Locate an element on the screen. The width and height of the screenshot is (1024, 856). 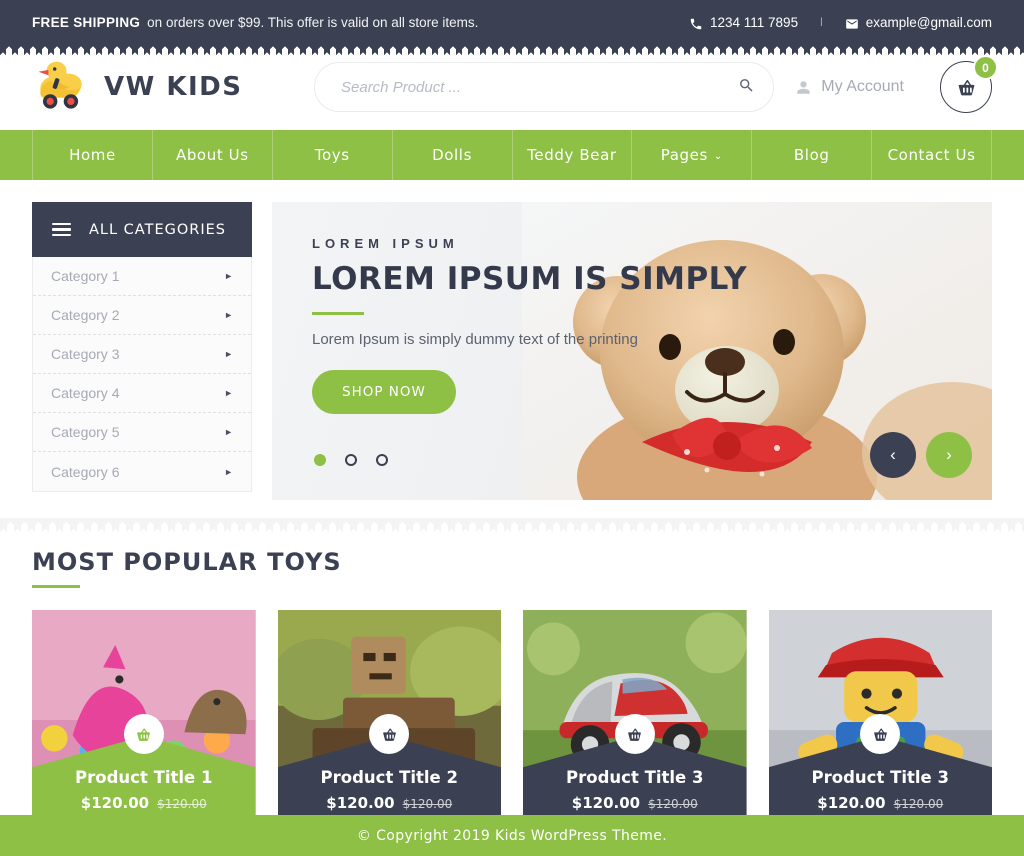
sidebar-item-category-2: Category 2 ► is located at coordinates (142, 315).